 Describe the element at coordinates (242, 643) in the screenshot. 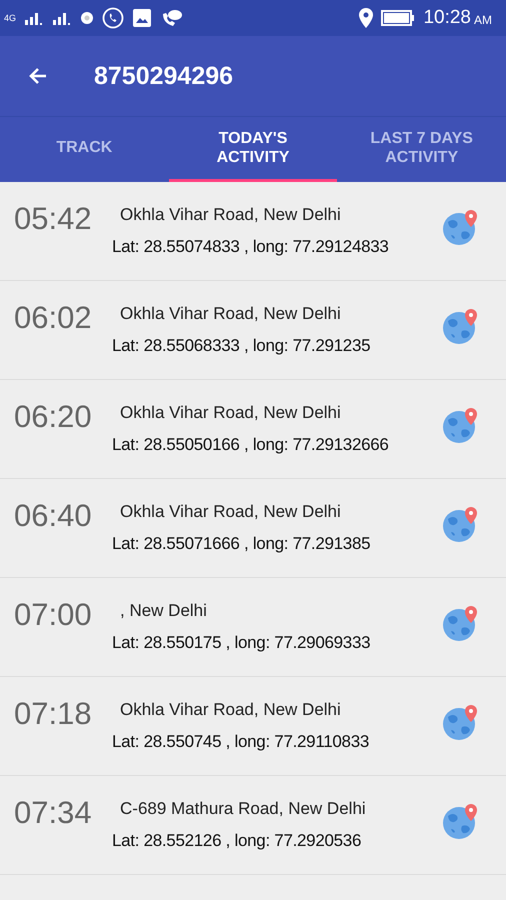

I see `entry-coordinates: Lat: 28.550175 , long: 77.29069333` at that location.